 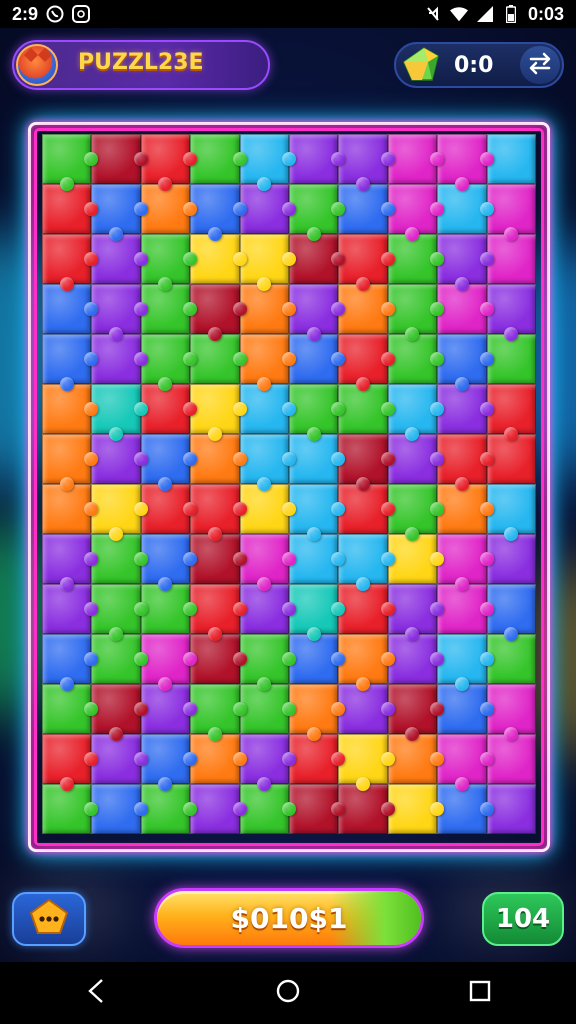 What do you see at coordinates (540, 65) in the screenshot?
I see `swap-button` at bounding box center [540, 65].